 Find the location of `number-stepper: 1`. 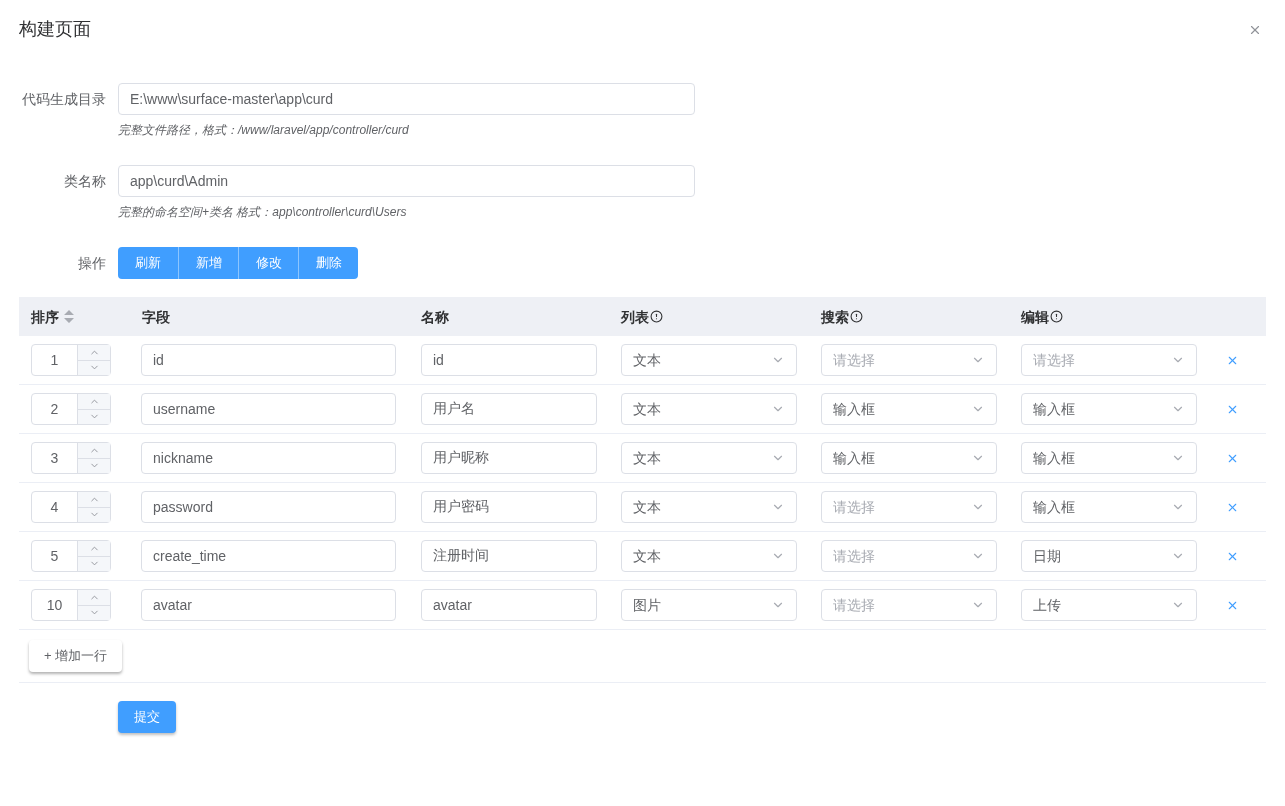

number-stepper: 1 is located at coordinates (71, 360).